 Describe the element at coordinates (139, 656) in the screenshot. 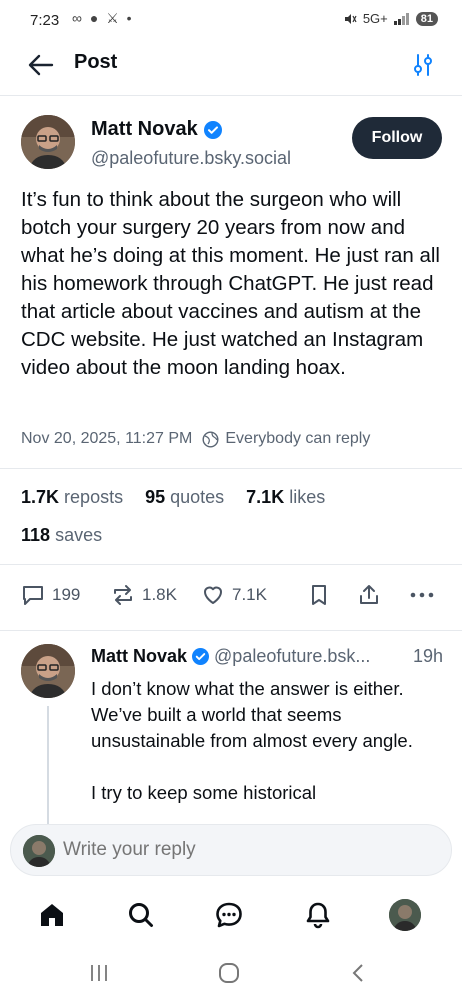

I see `reply-author-name: Matt Novak` at that location.